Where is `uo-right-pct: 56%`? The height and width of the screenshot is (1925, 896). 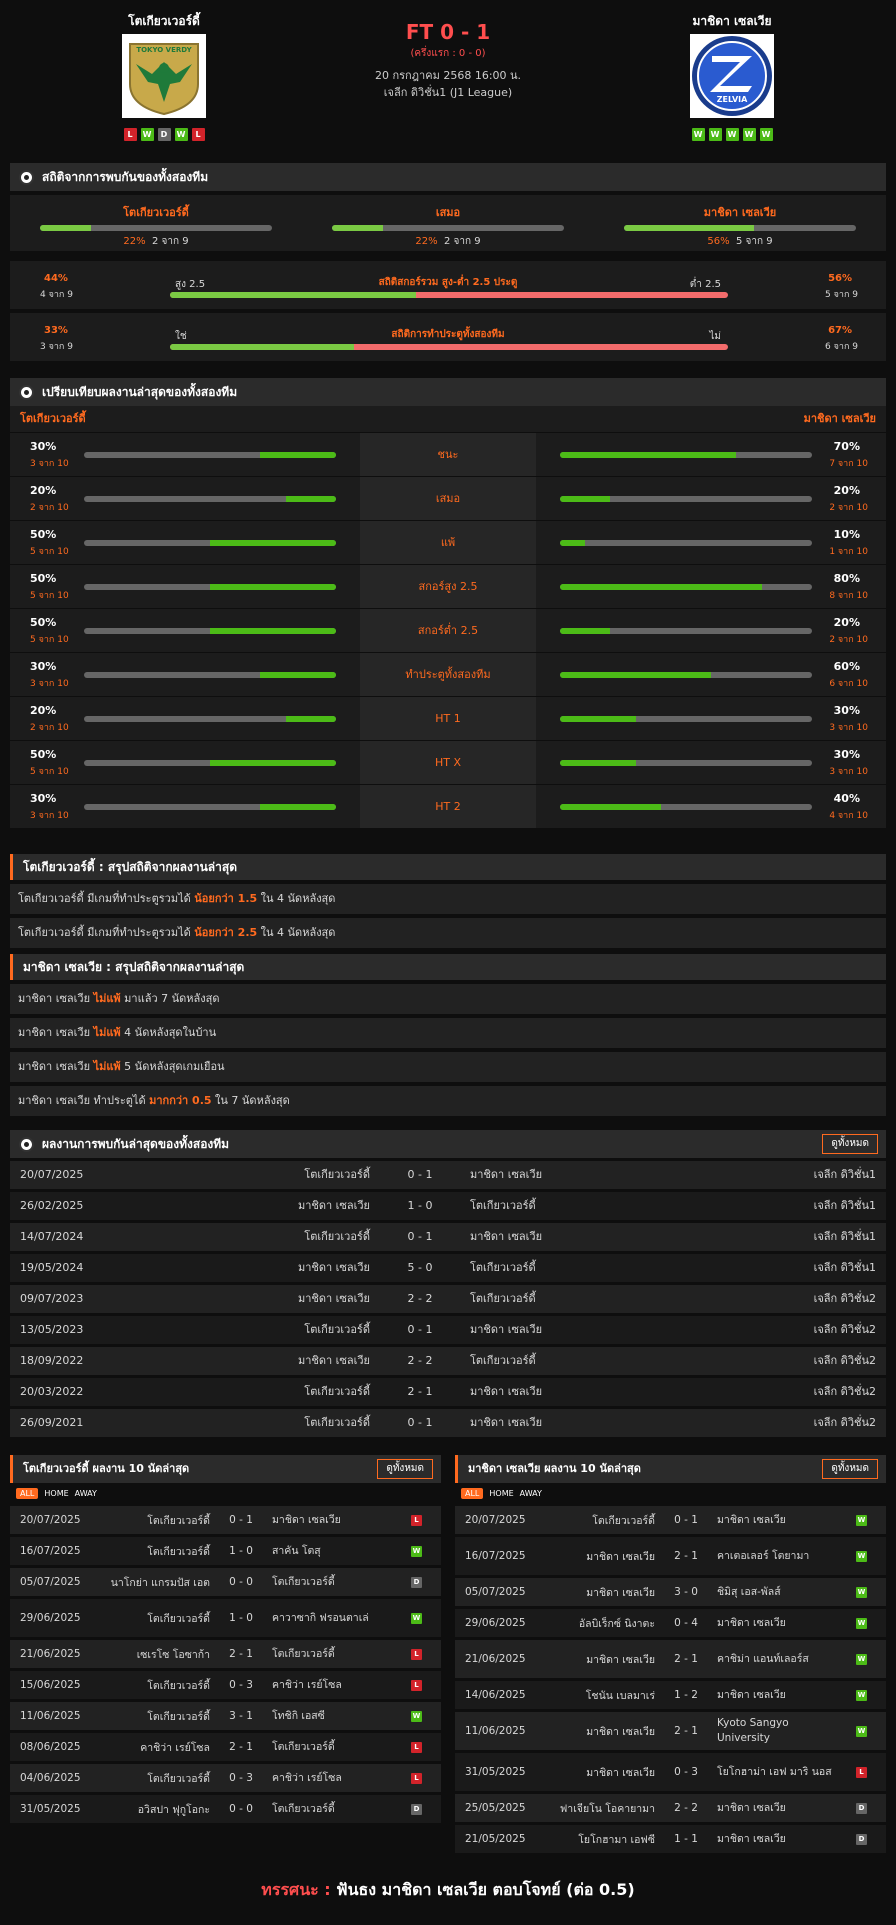
uo-right-pct: 56% is located at coordinates (840, 278).